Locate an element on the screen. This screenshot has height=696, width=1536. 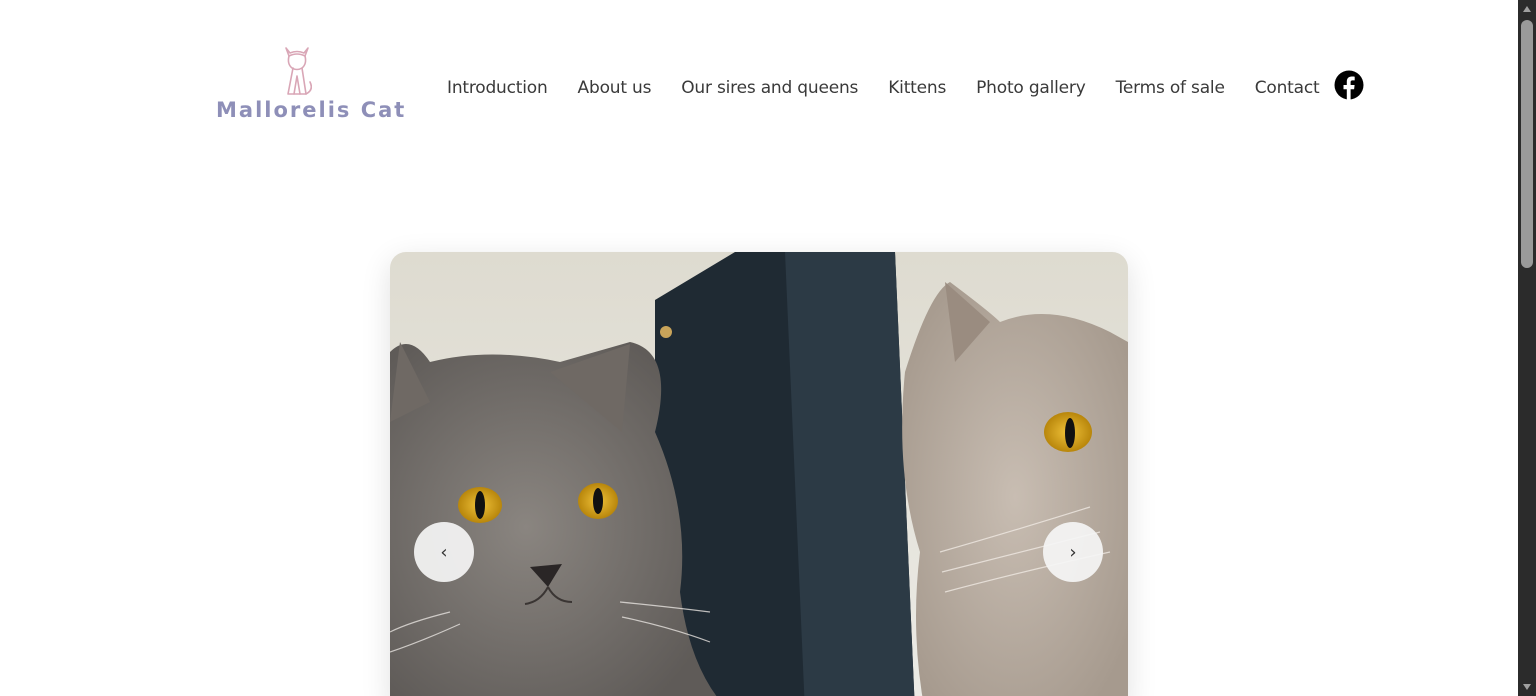
site-logo: Mallorelis Cat is located at coordinates (310, 84).